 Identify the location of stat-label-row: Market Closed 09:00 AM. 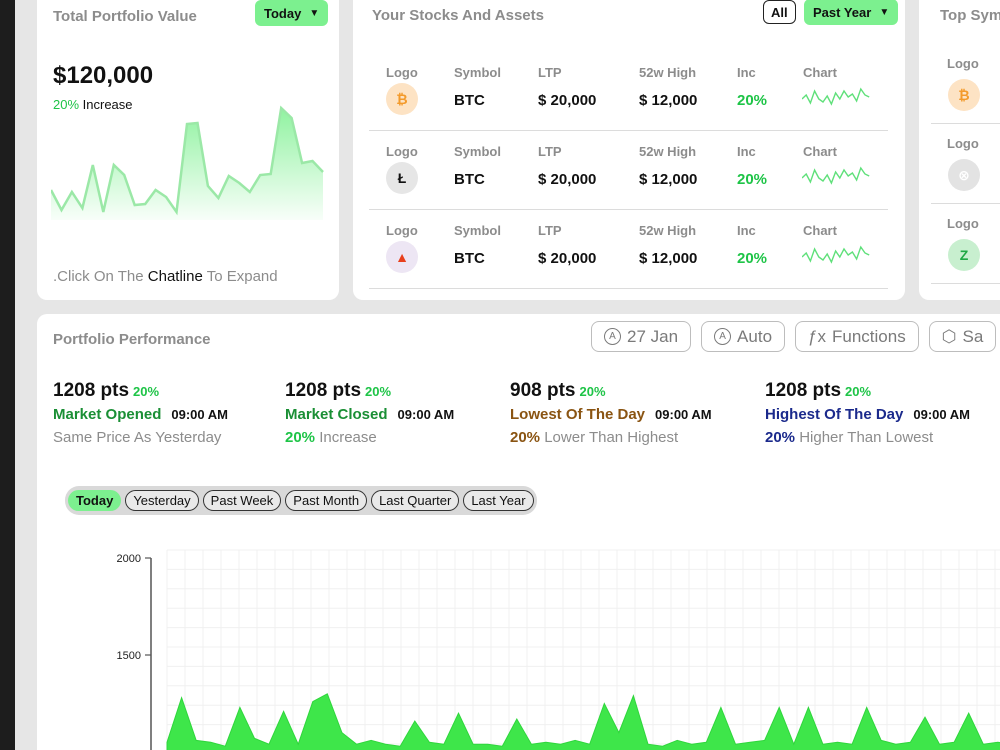
(369, 414).